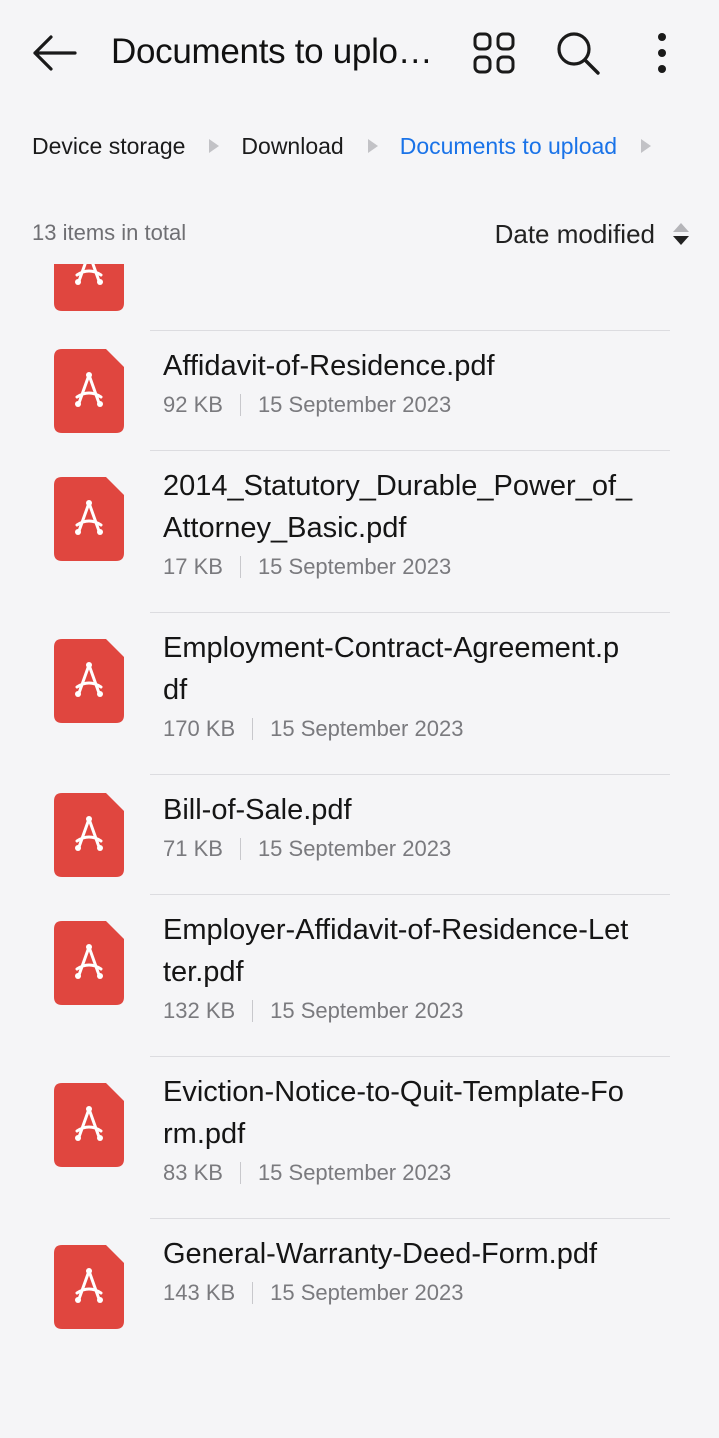 The height and width of the screenshot is (1438, 719). I want to click on list-item: 2.1 MB17 November 2023, so click(359, 297).